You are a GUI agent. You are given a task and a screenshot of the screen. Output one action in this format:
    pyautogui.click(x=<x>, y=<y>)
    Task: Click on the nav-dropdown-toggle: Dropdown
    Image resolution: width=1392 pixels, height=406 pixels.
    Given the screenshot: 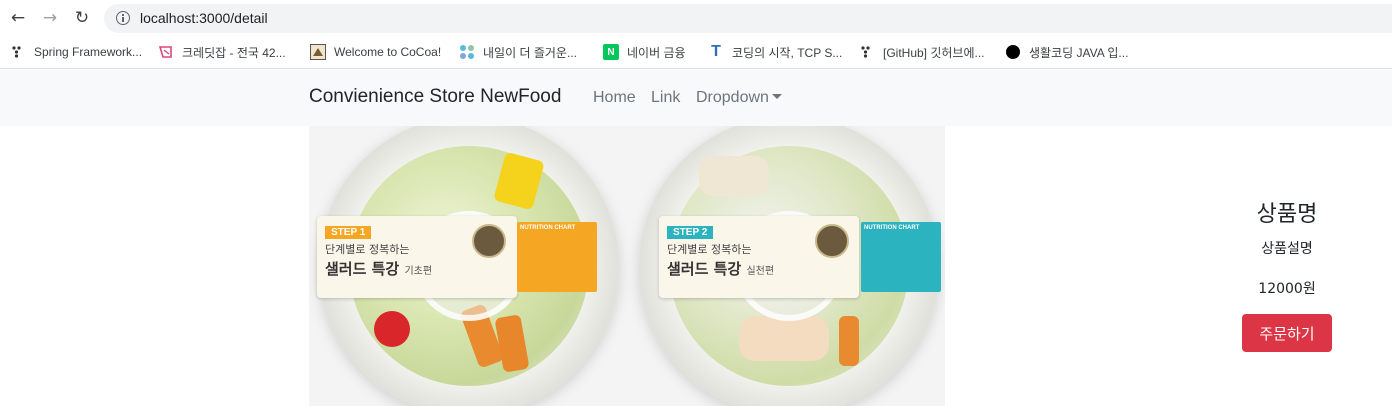 What is the action you would take?
    pyautogui.click(x=739, y=98)
    